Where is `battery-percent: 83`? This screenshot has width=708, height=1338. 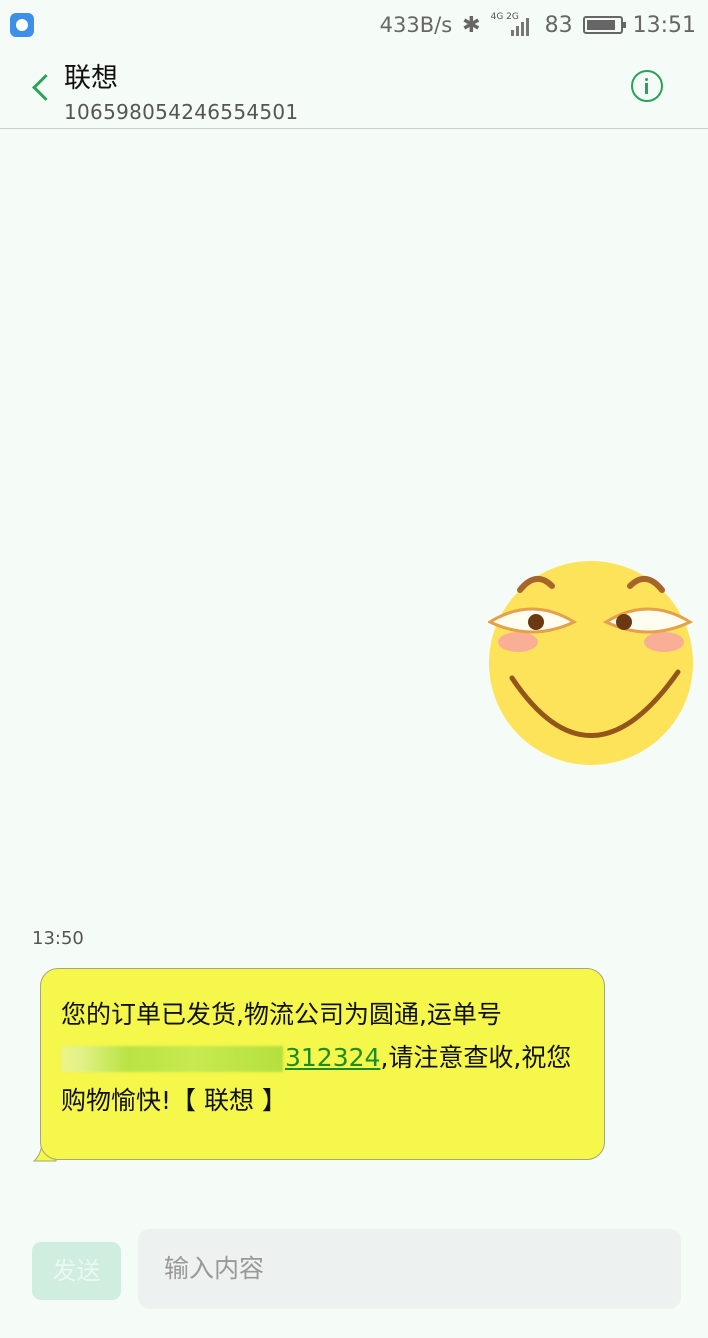
battery-percent: 83 is located at coordinates (558, 25).